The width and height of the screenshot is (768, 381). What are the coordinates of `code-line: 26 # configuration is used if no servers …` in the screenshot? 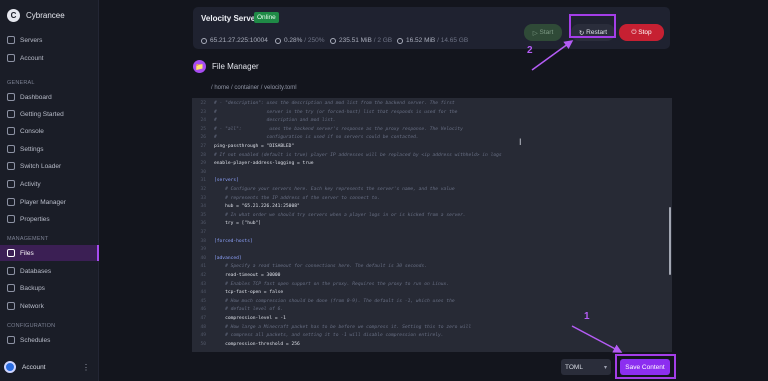 It's located at (432, 138).